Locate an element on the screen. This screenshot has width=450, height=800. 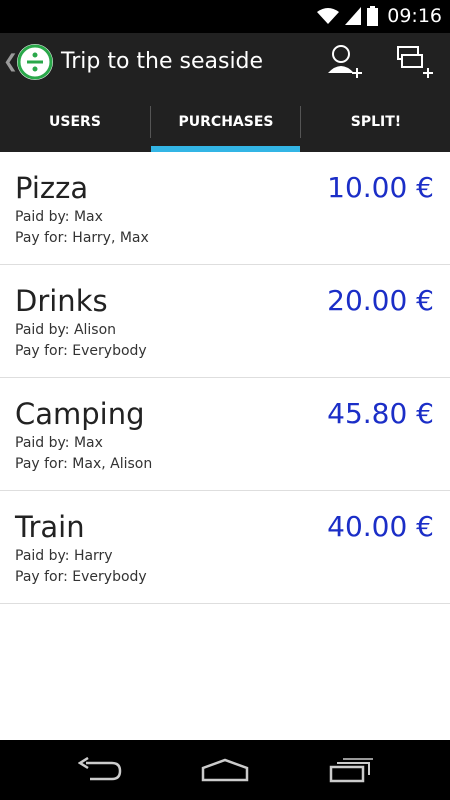
purchase-amount: 40.00 € is located at coordinates (380, 526).